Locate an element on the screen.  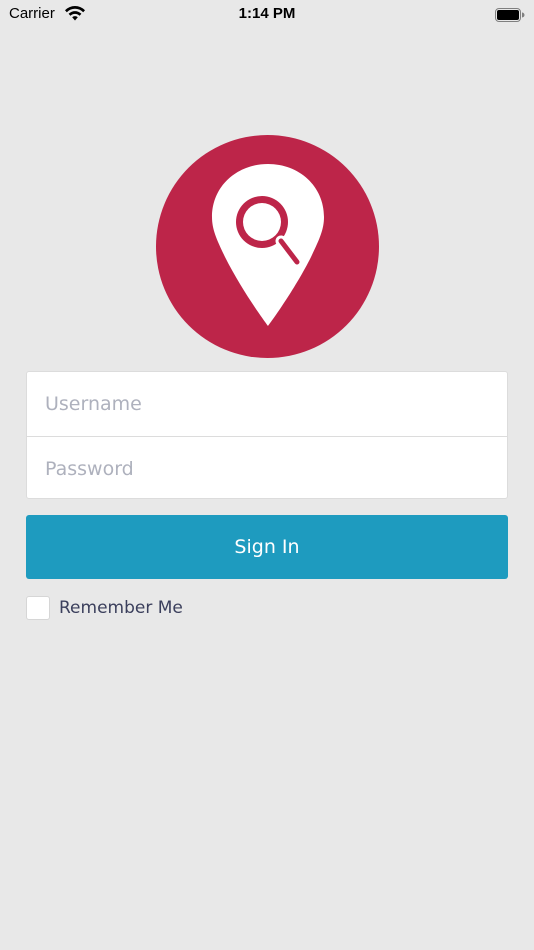
app-logo is located at coordinates (267, 246).